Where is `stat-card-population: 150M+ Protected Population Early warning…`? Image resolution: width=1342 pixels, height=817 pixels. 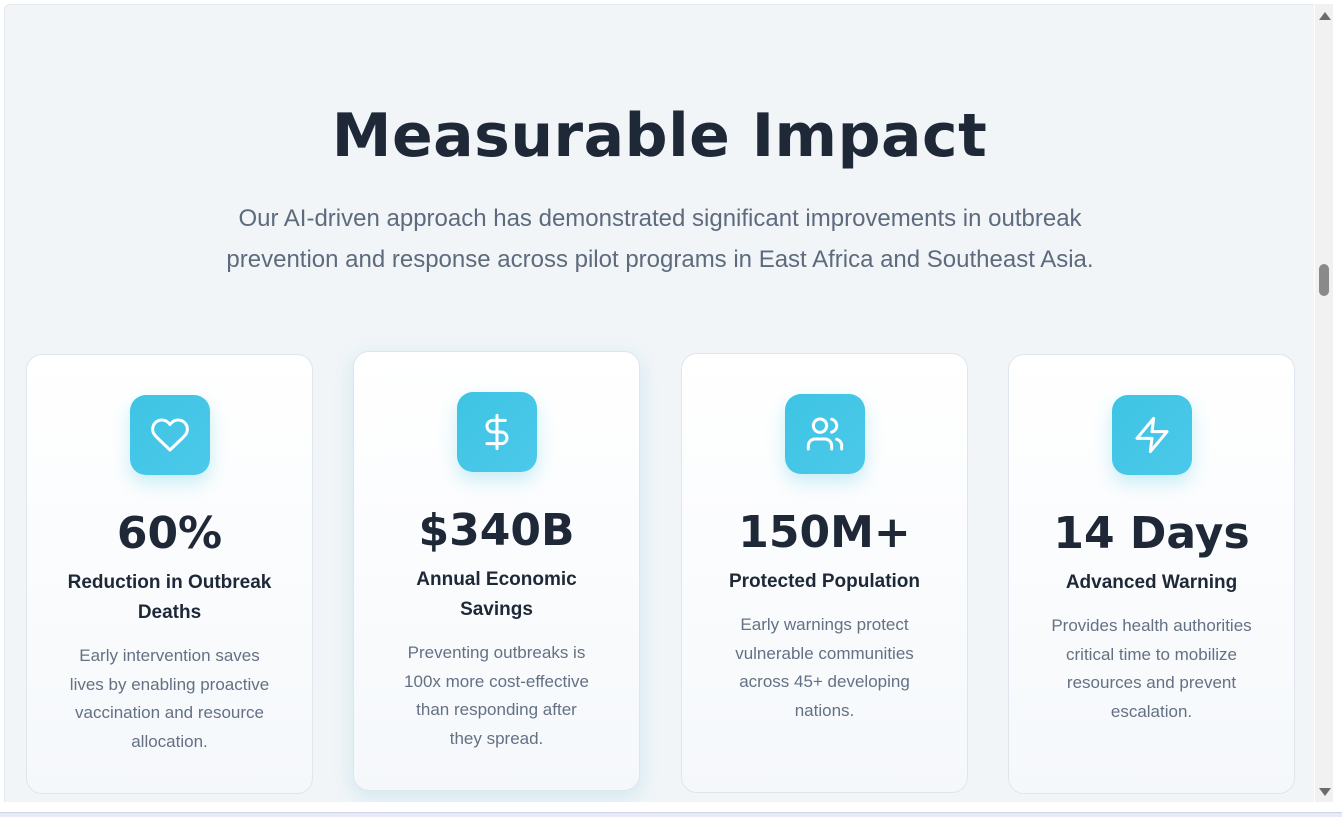
stat-card-population: 150M+ Protected Population Early warning… is located at coordinates (824, 573).